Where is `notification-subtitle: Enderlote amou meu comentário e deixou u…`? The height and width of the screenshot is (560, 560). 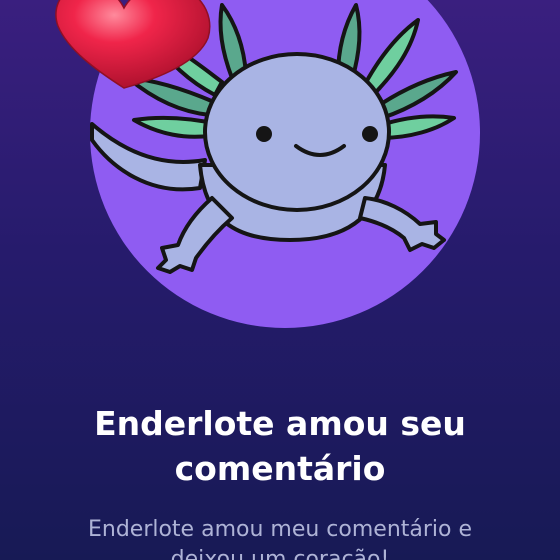
notification-subtitle: Enderlote amou meu comentário e deixou u… is located at coordinates (280, 537).